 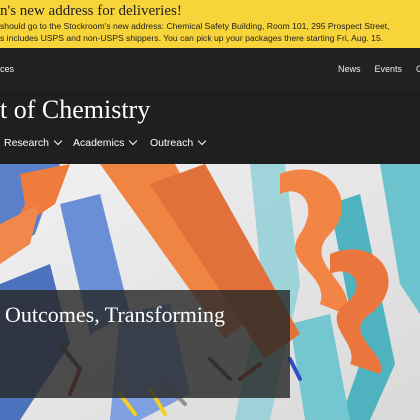 What do you see at coordinates (75, 110) in the screenshot?
I see `site-title: t of Chemistry` at bounding box center [75, 110].